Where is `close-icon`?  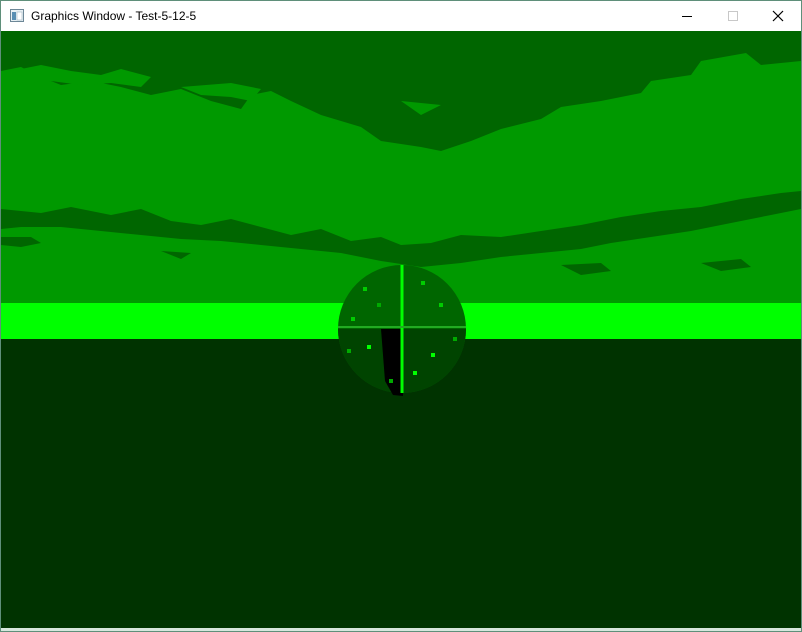
close-icon is located at coordinates (778, 16).